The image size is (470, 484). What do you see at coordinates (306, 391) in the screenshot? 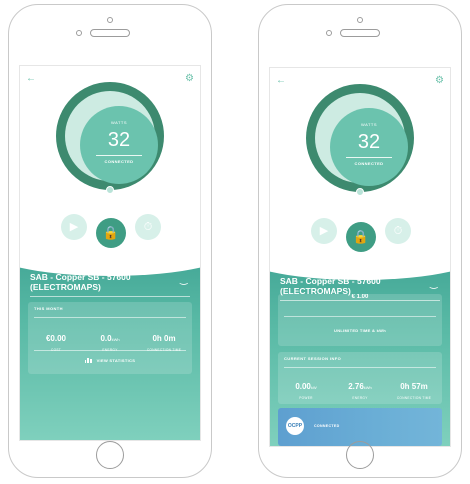
I see `stat-power: 0.00kW POWER` at bounding box center [306, 391].